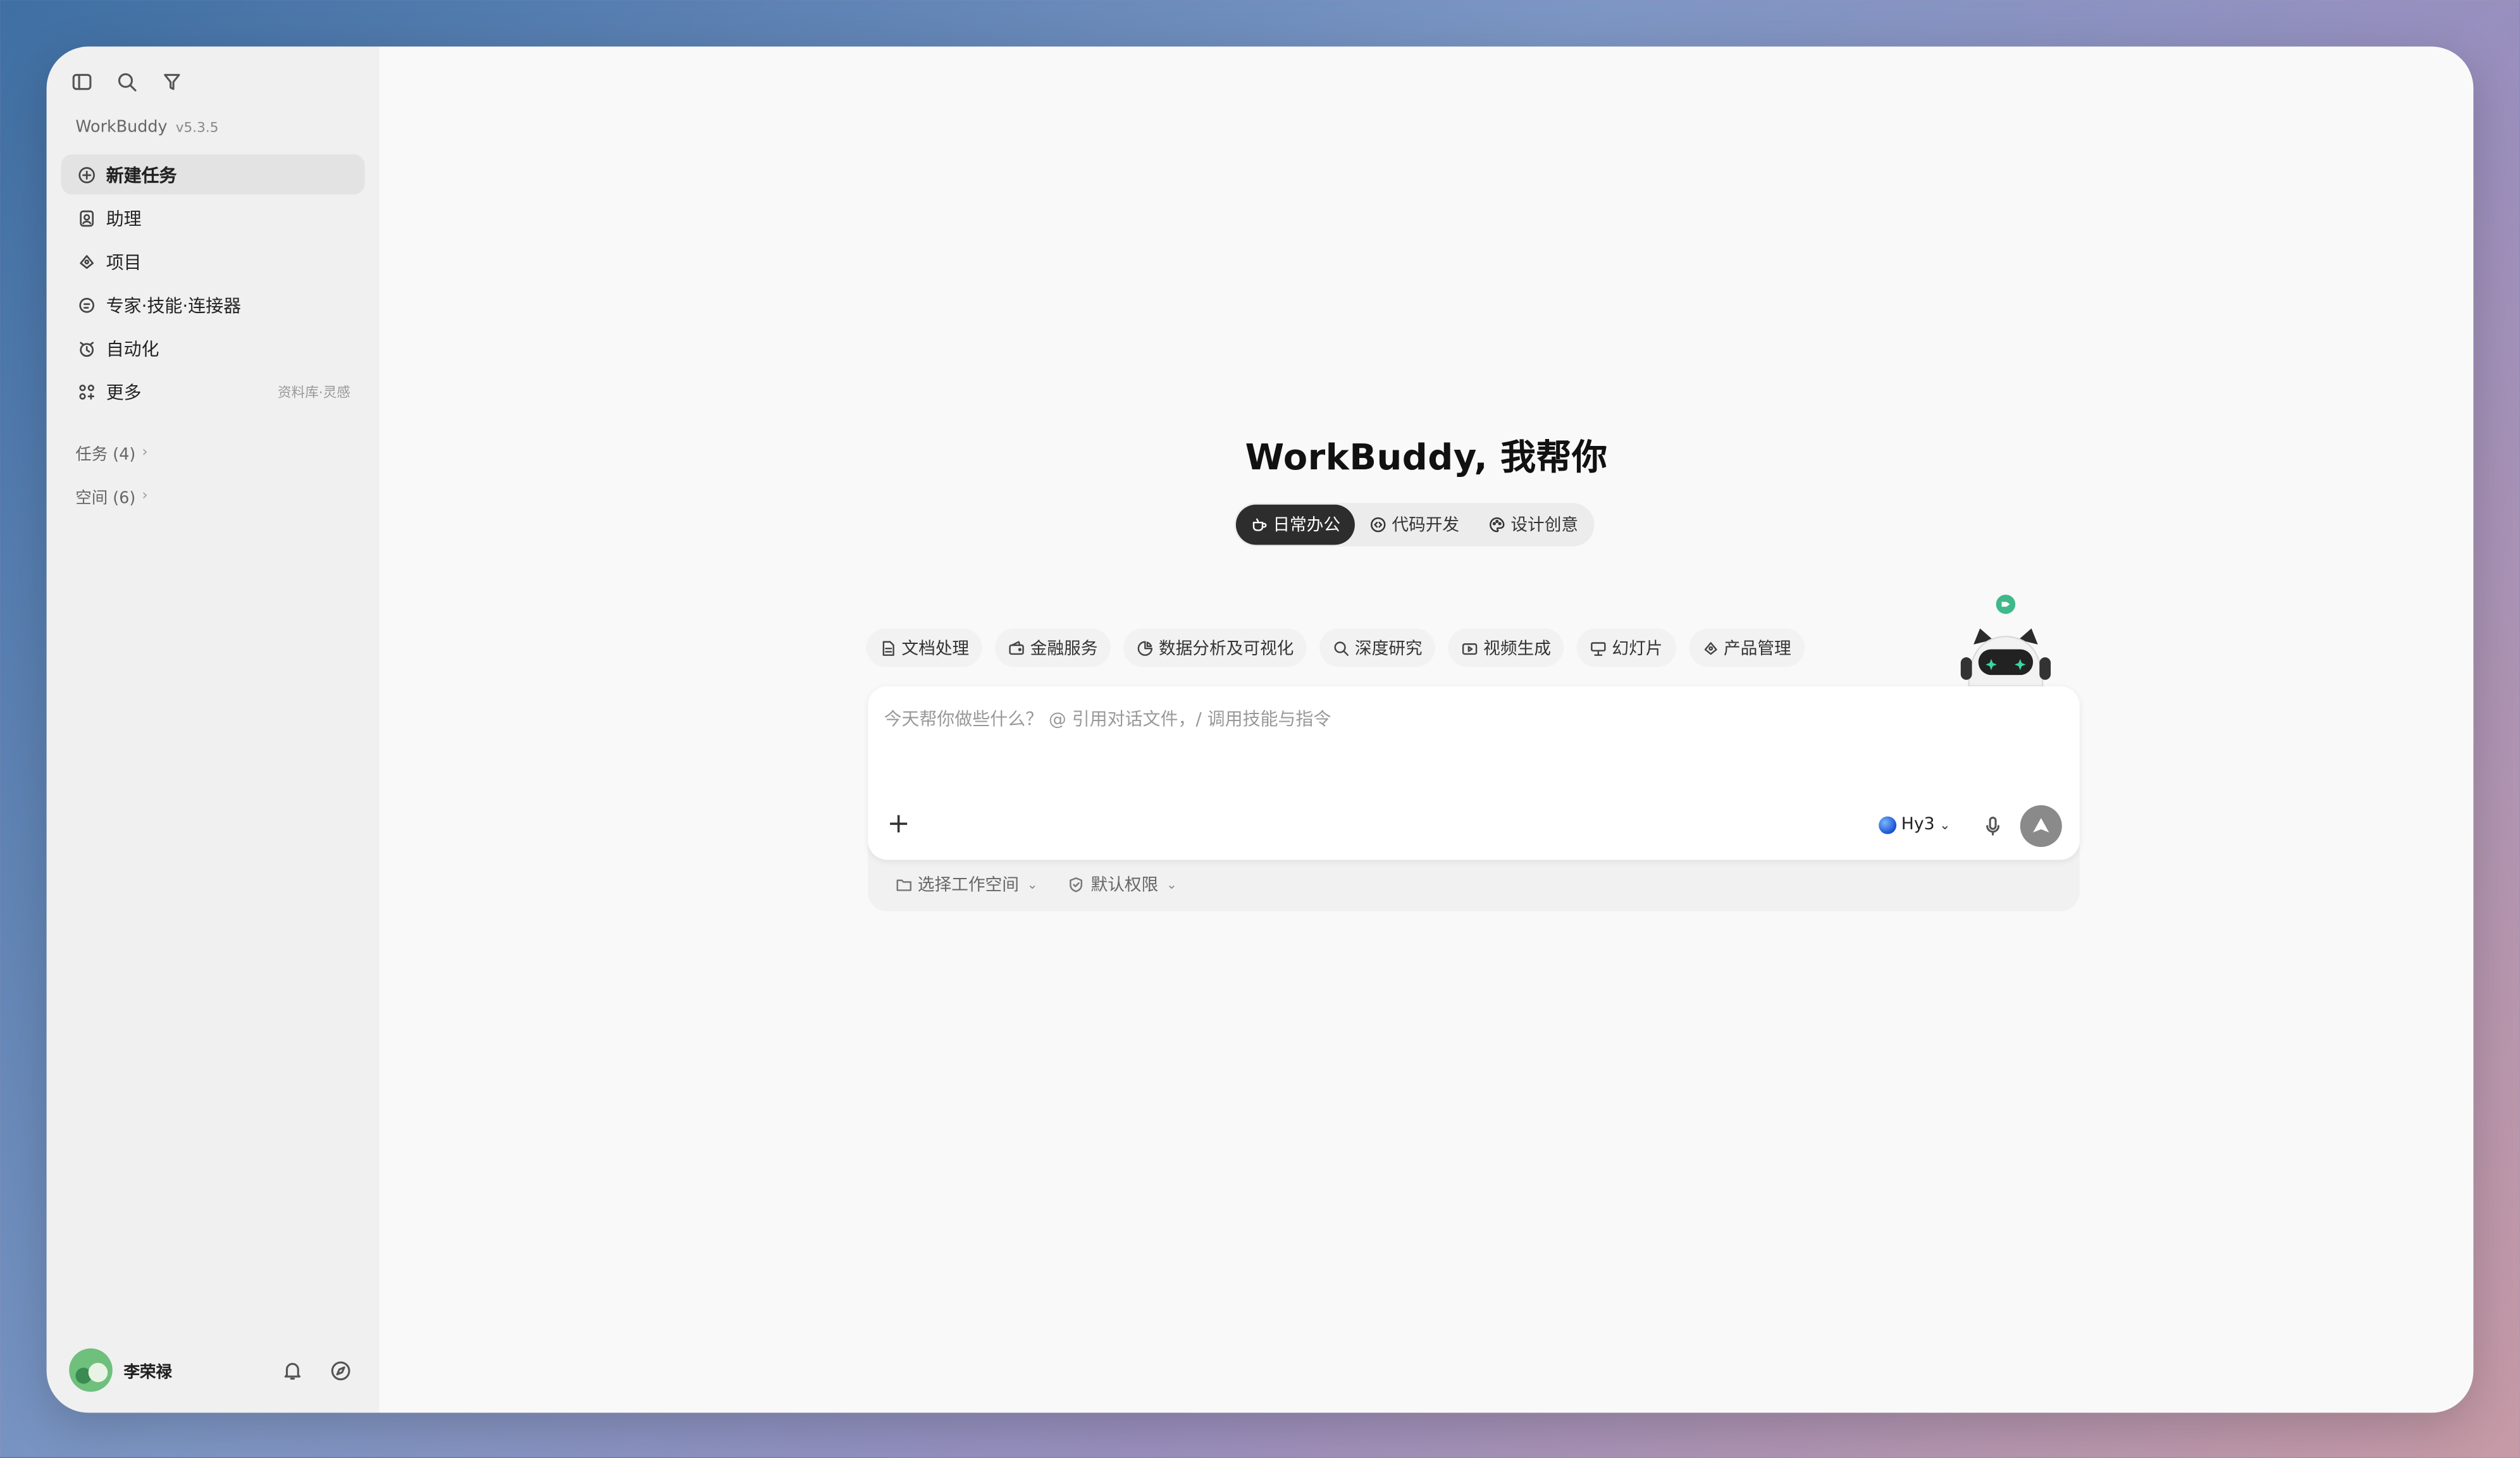 Image resolution: width=2520 pixels, height=1458 pixels. I want to click on sidebar-item-label: 项目, so click(124, 262).